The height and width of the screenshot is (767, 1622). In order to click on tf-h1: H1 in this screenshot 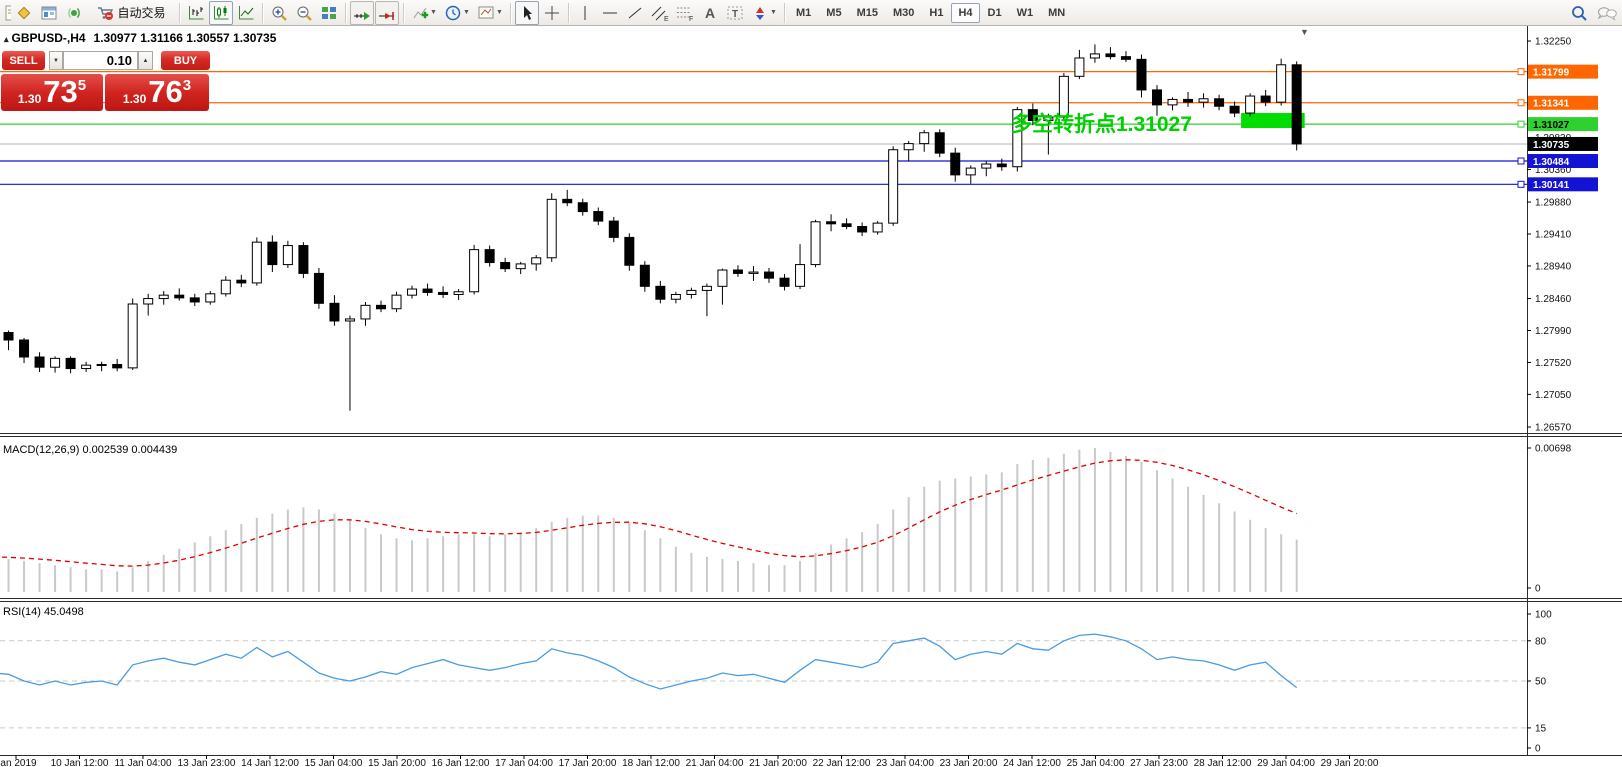, I will do `click(936, 13)`.